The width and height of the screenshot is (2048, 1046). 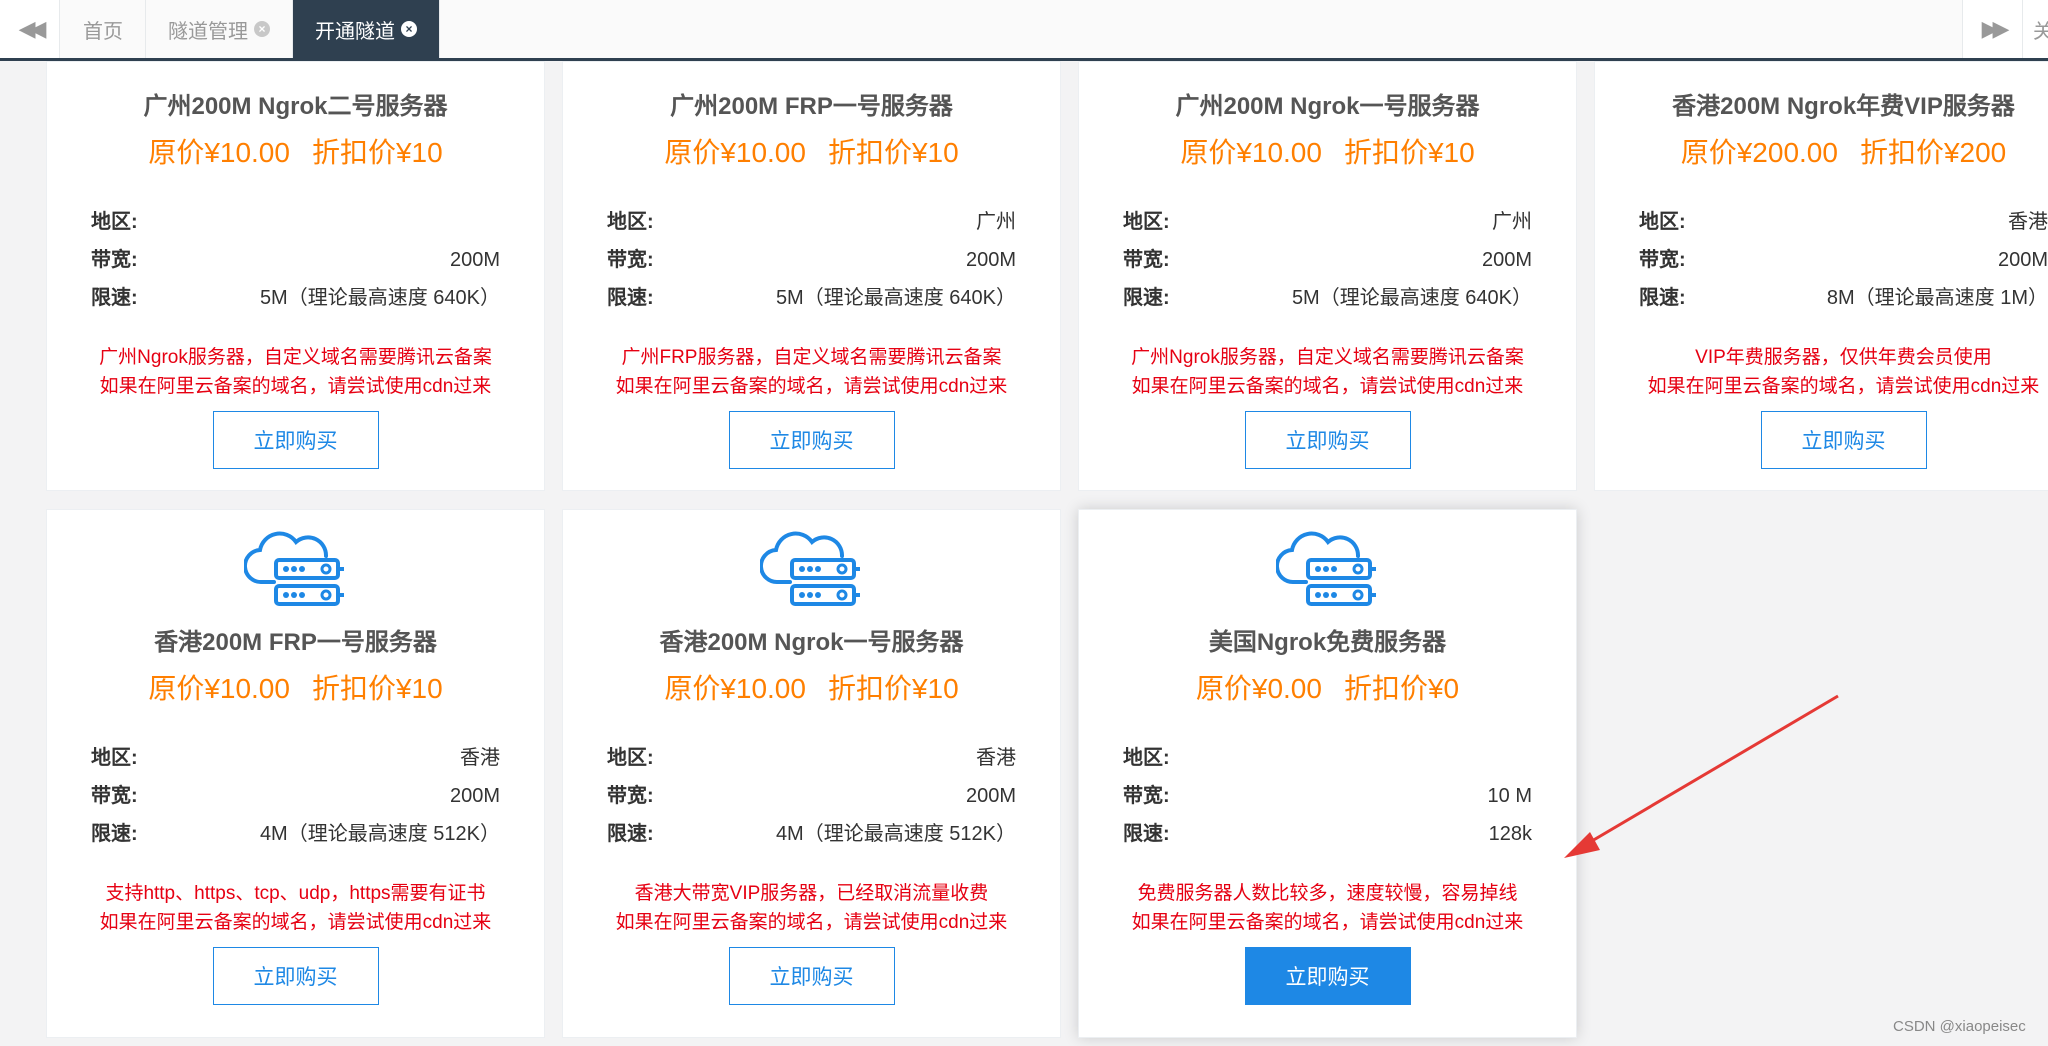 I want to click on server-note: VIP年费服务器，仅供年费会员使用 如果在阿里云备案的域名，请尝试使用cdn过来, so click(x=1843, y=372).